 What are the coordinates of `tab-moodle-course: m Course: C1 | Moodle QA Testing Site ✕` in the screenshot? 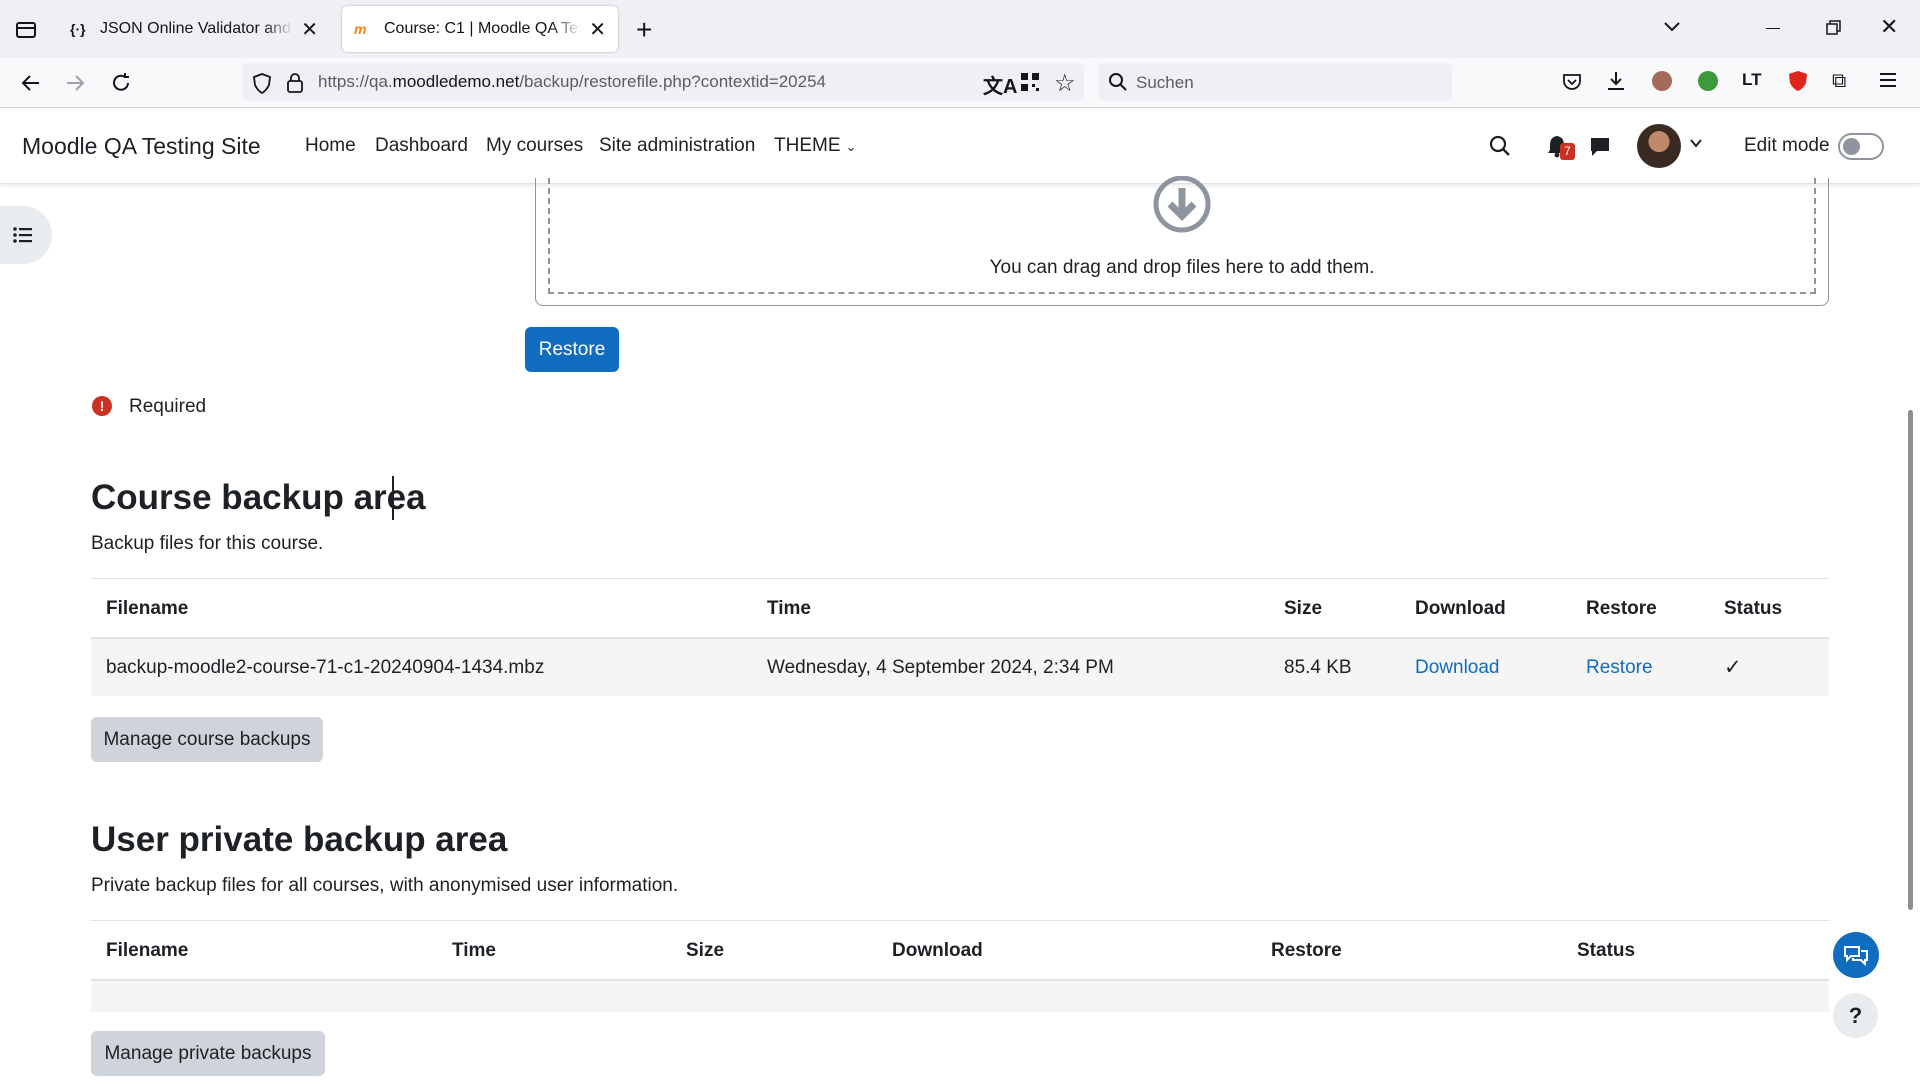 It's located at (480, 29).